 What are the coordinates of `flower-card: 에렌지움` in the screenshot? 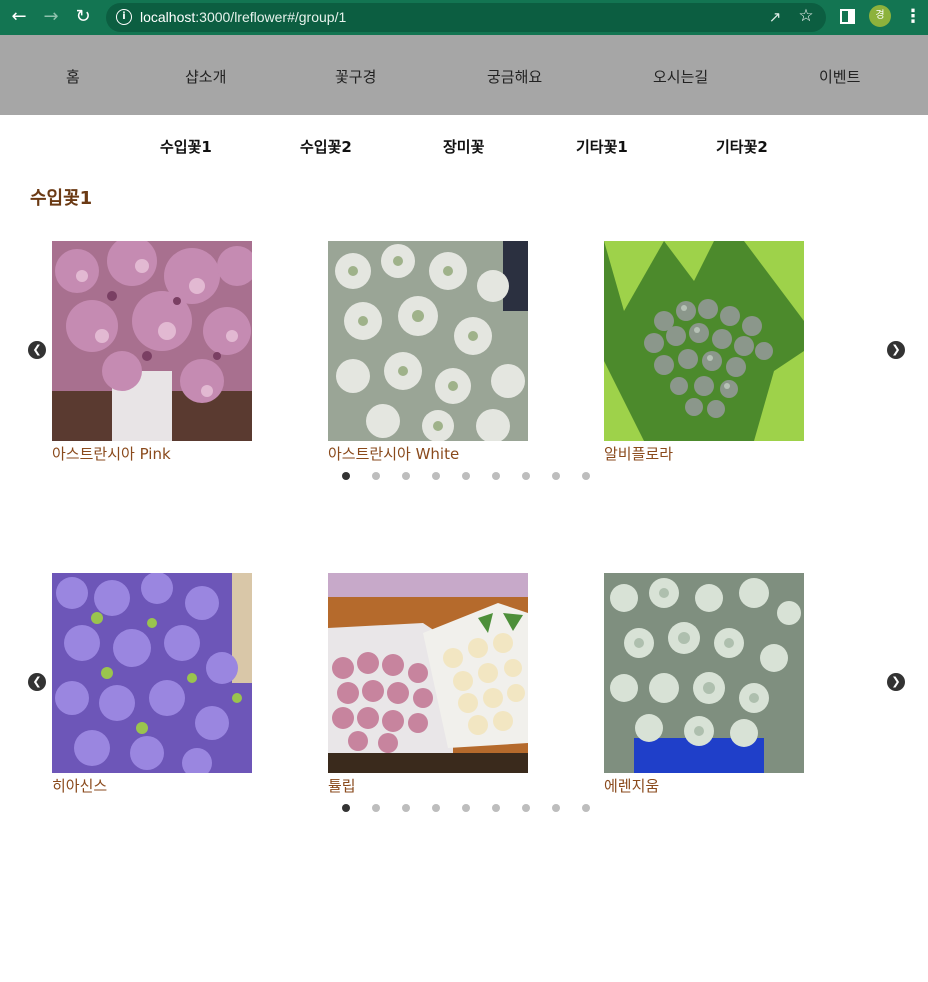 It's located at (704, 684).